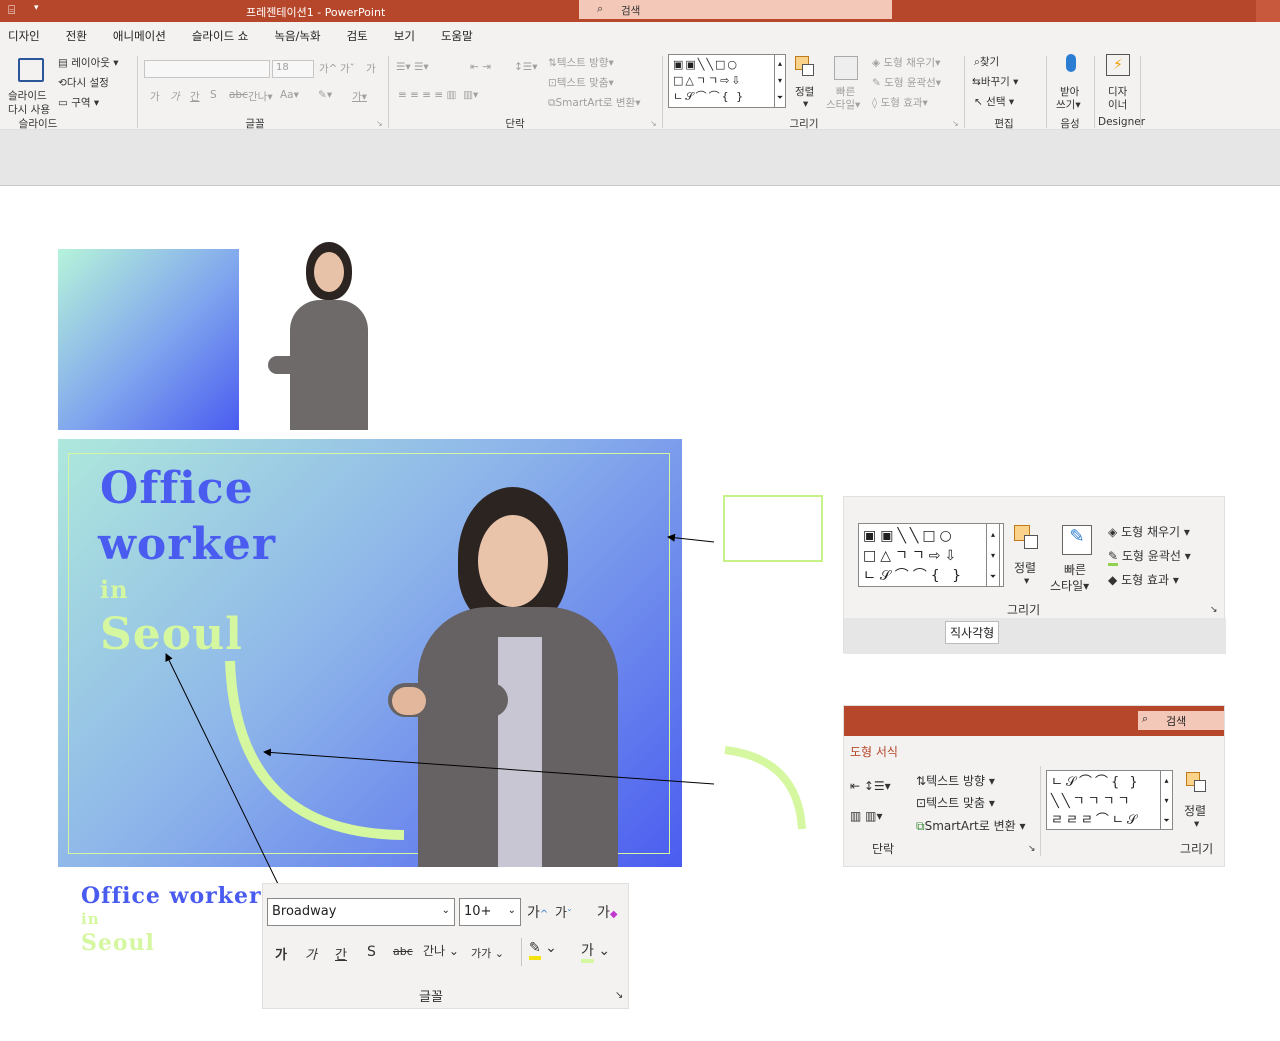 The image size is (1280, 1041). Describe the element at coordinates (195, 96) in the screenshot. I see `underline-button: 간` at that location.